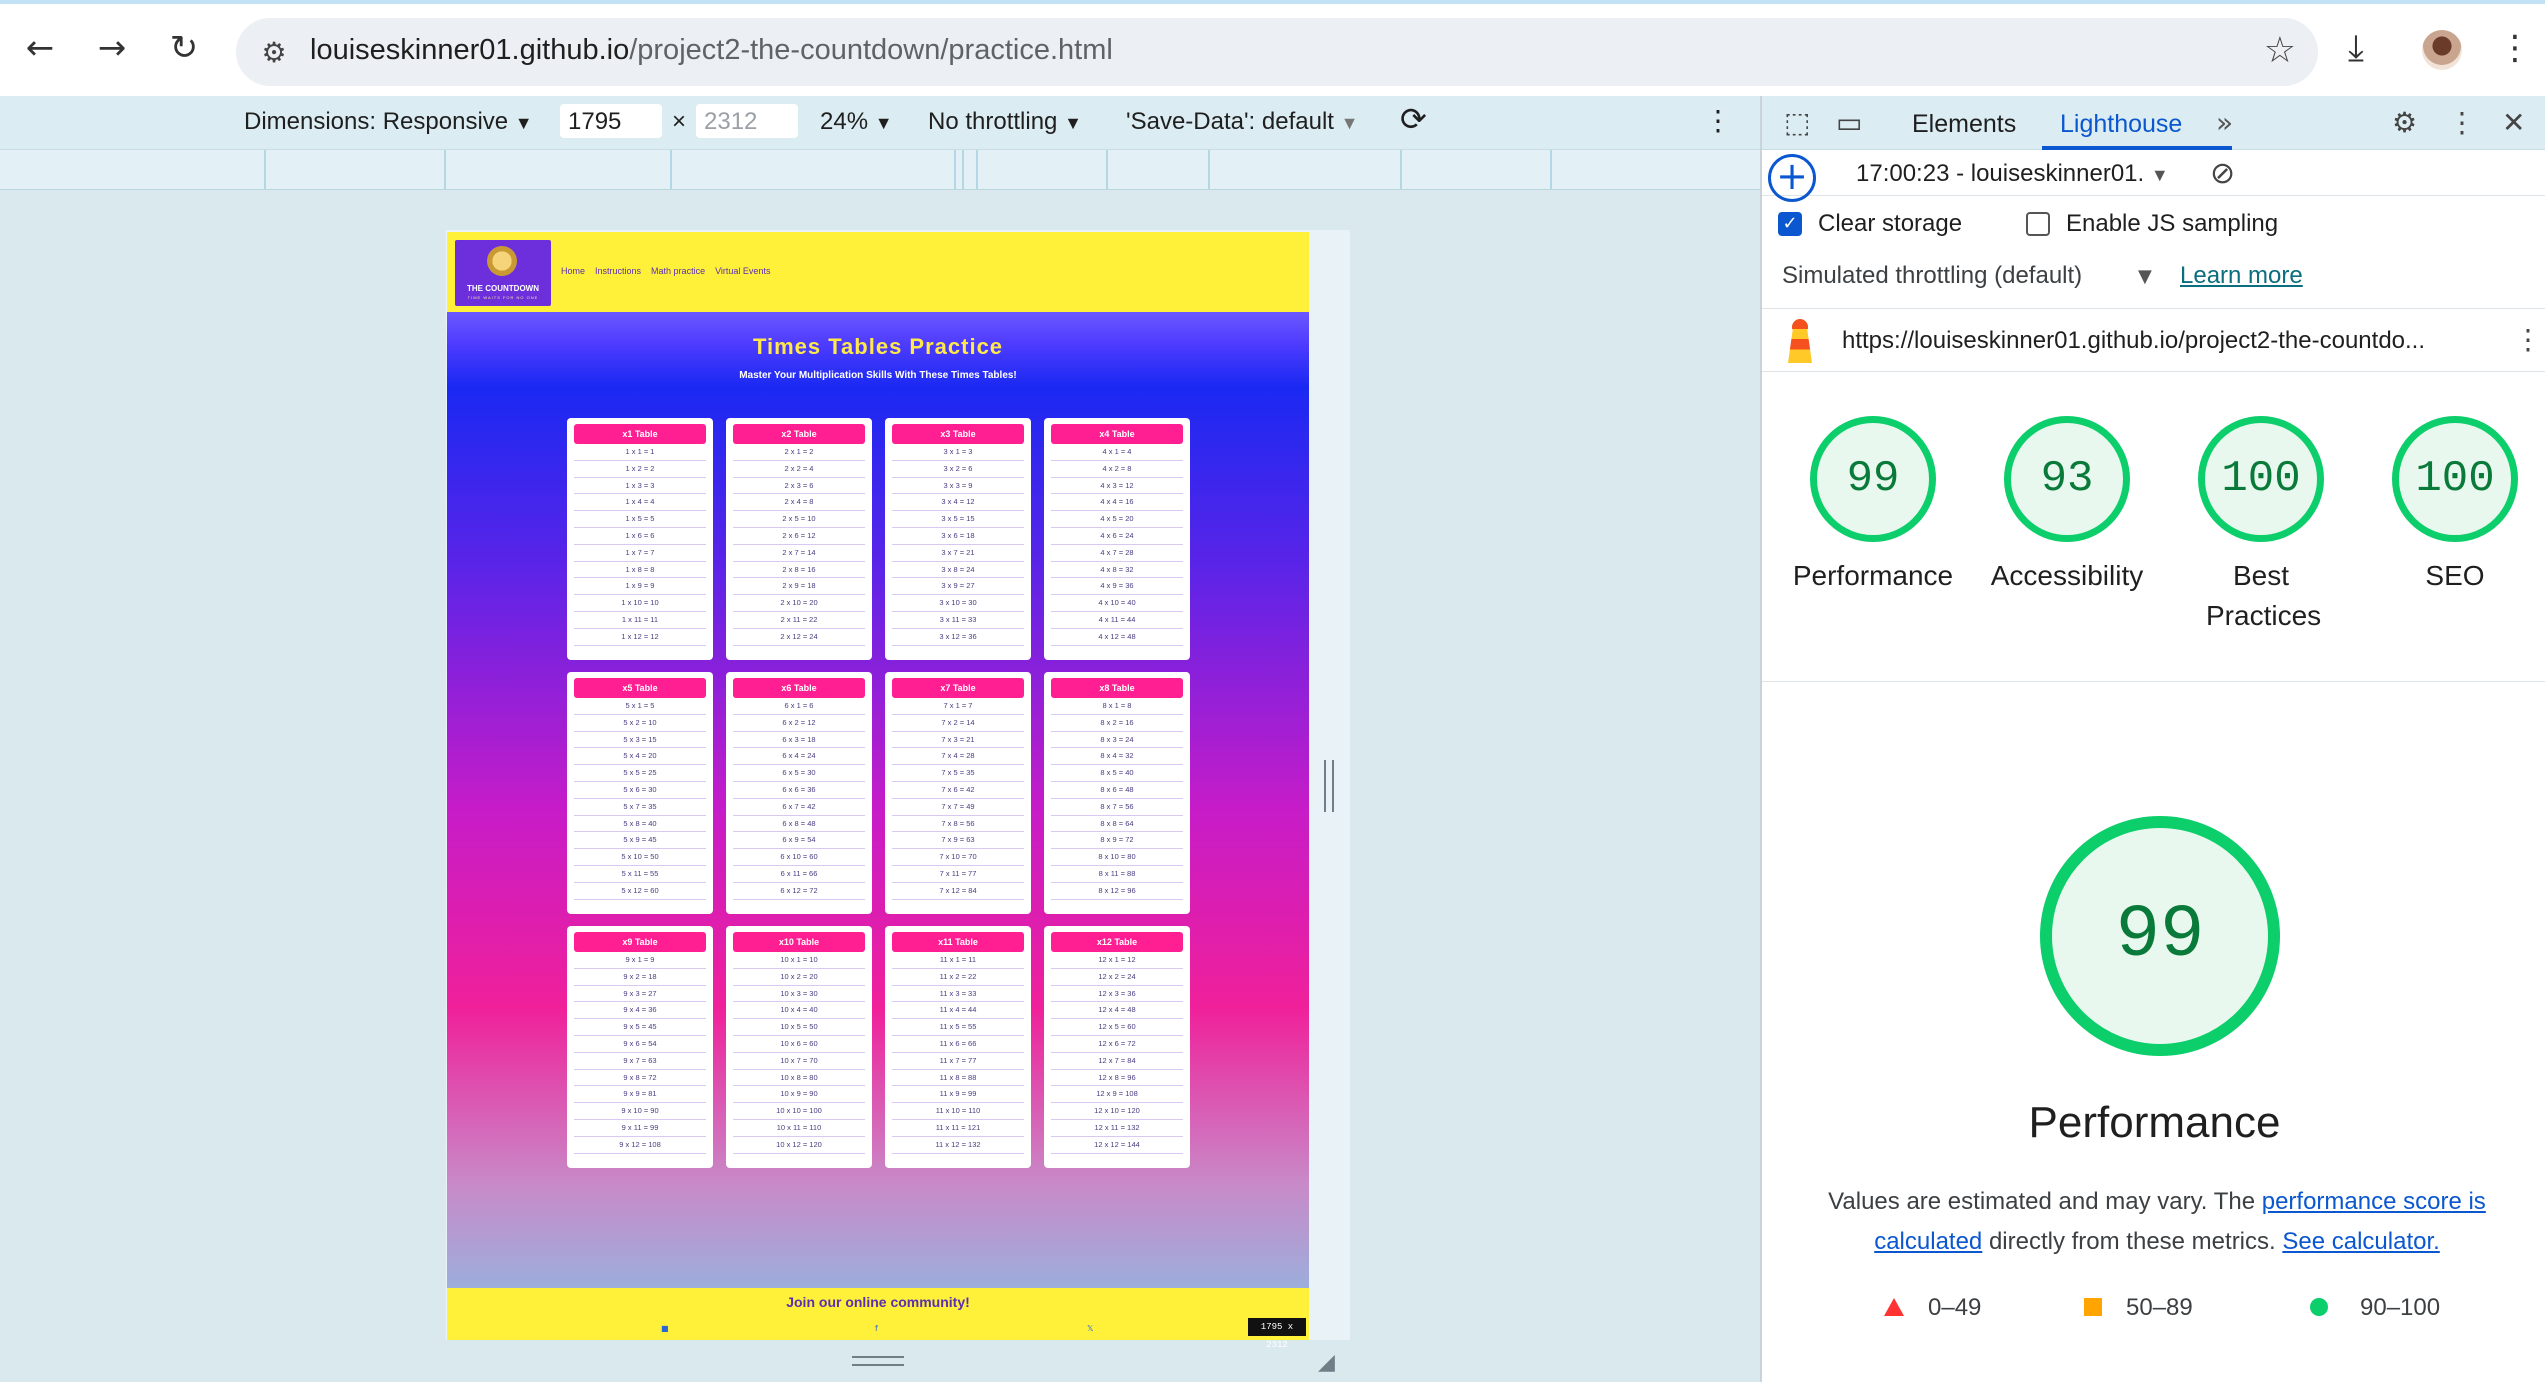 This screenshot has height=1382, width=2545. I want to click on table-row: 2 x 7 = 14, so click(799, 553).